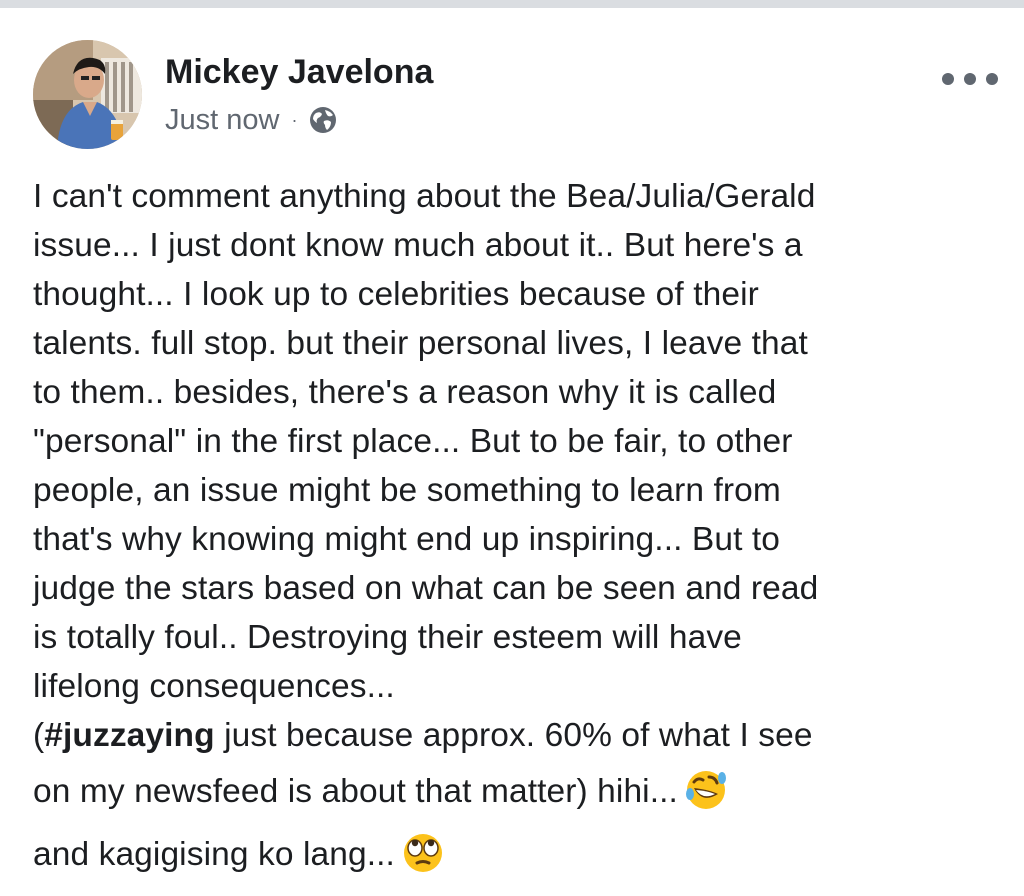  I want to click on post-meta: Just now ·, so click(252, 120).